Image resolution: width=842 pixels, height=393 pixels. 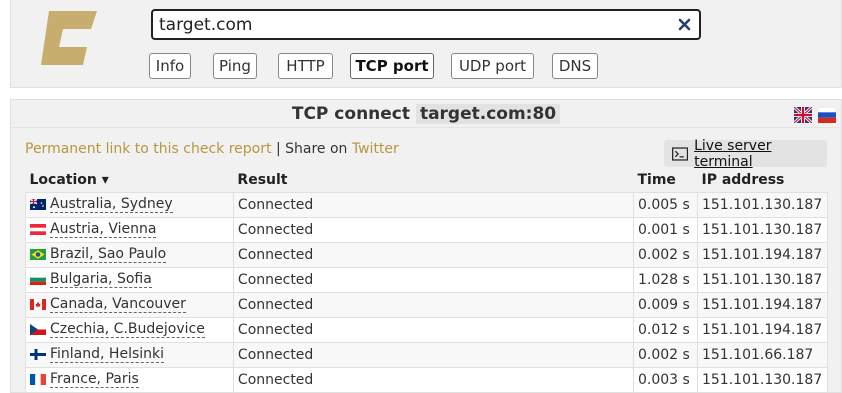 What do you see at coordinates (103, 229) in the screenshot?
I see `location-link: Austria, Vienna` at bounding box center [103, 229].